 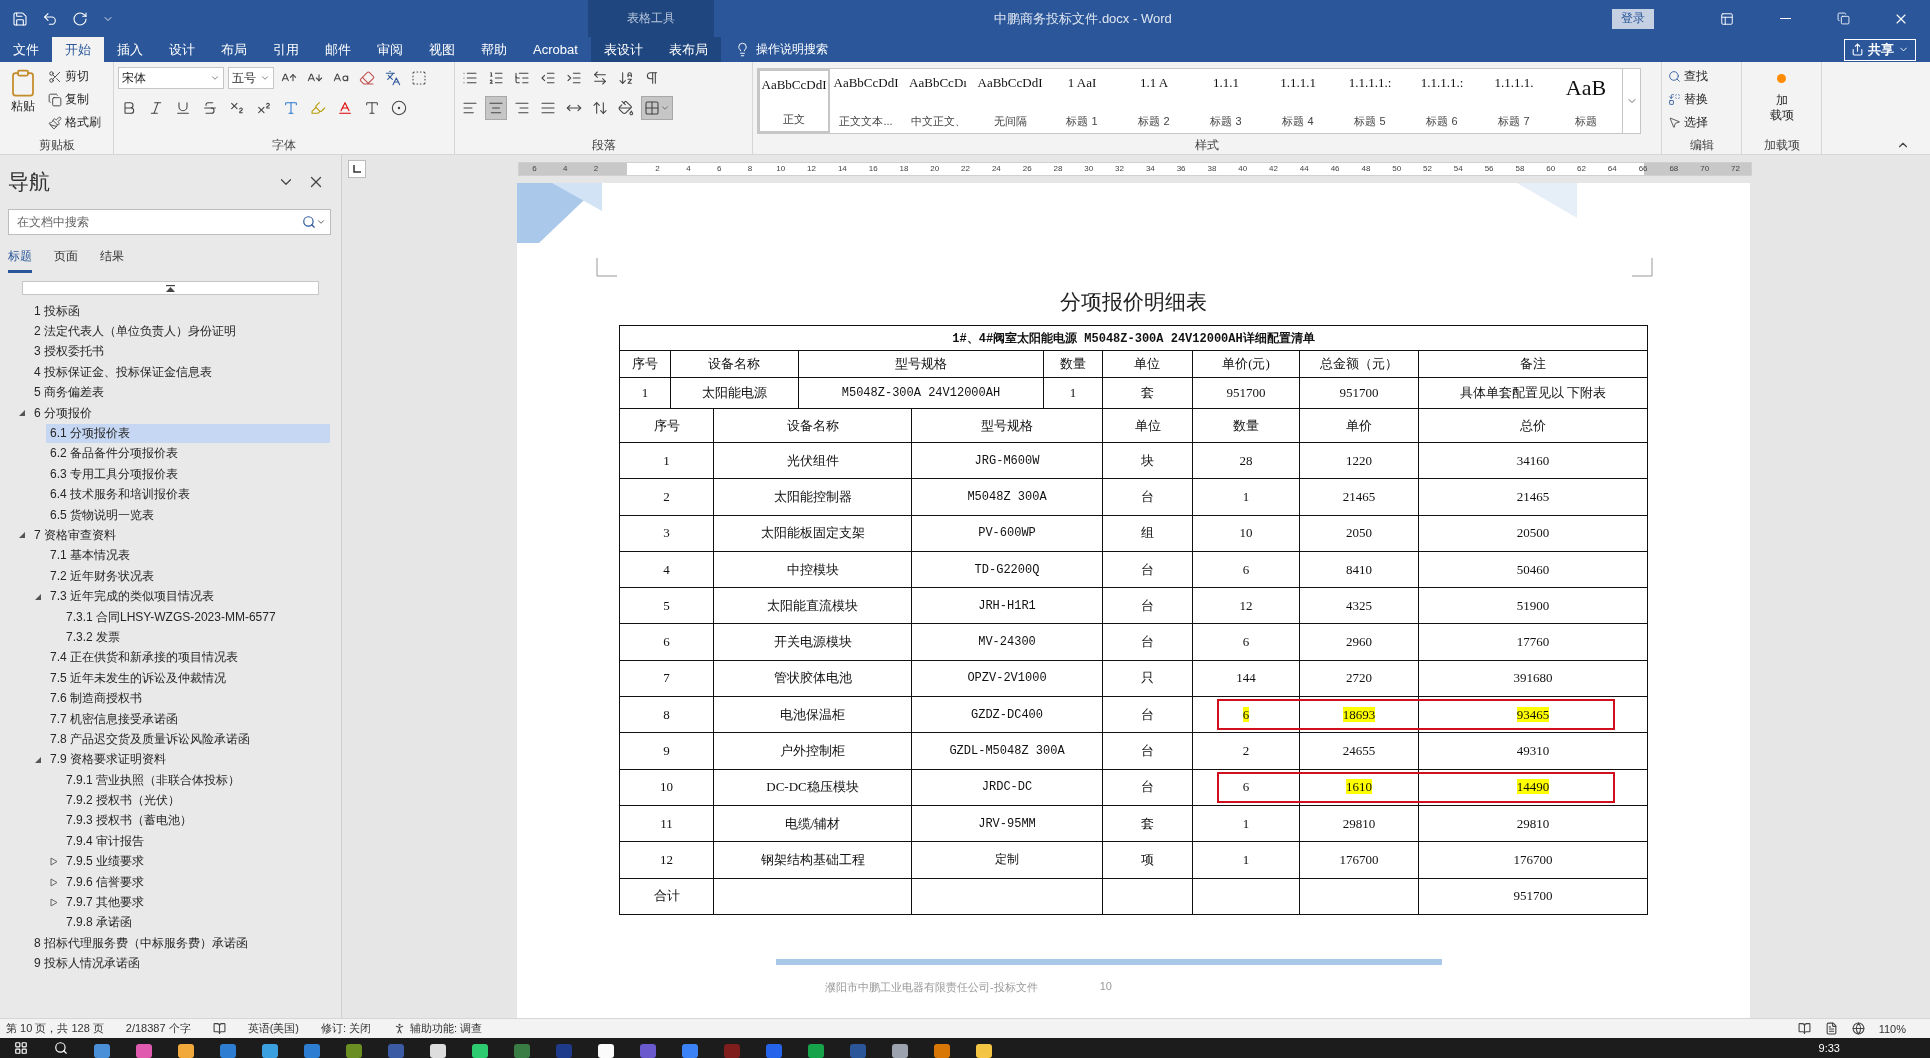 I want to click on pointer-icon, so click(x=1674, y=122).